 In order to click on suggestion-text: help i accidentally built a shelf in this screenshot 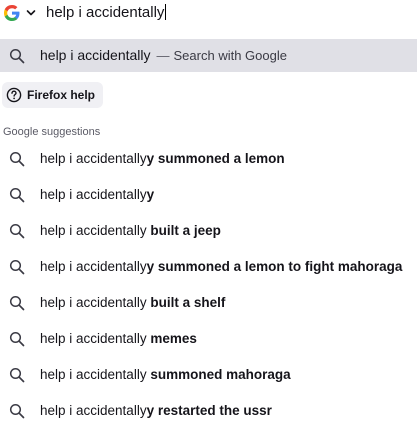, I will do `click(132, 303)`.